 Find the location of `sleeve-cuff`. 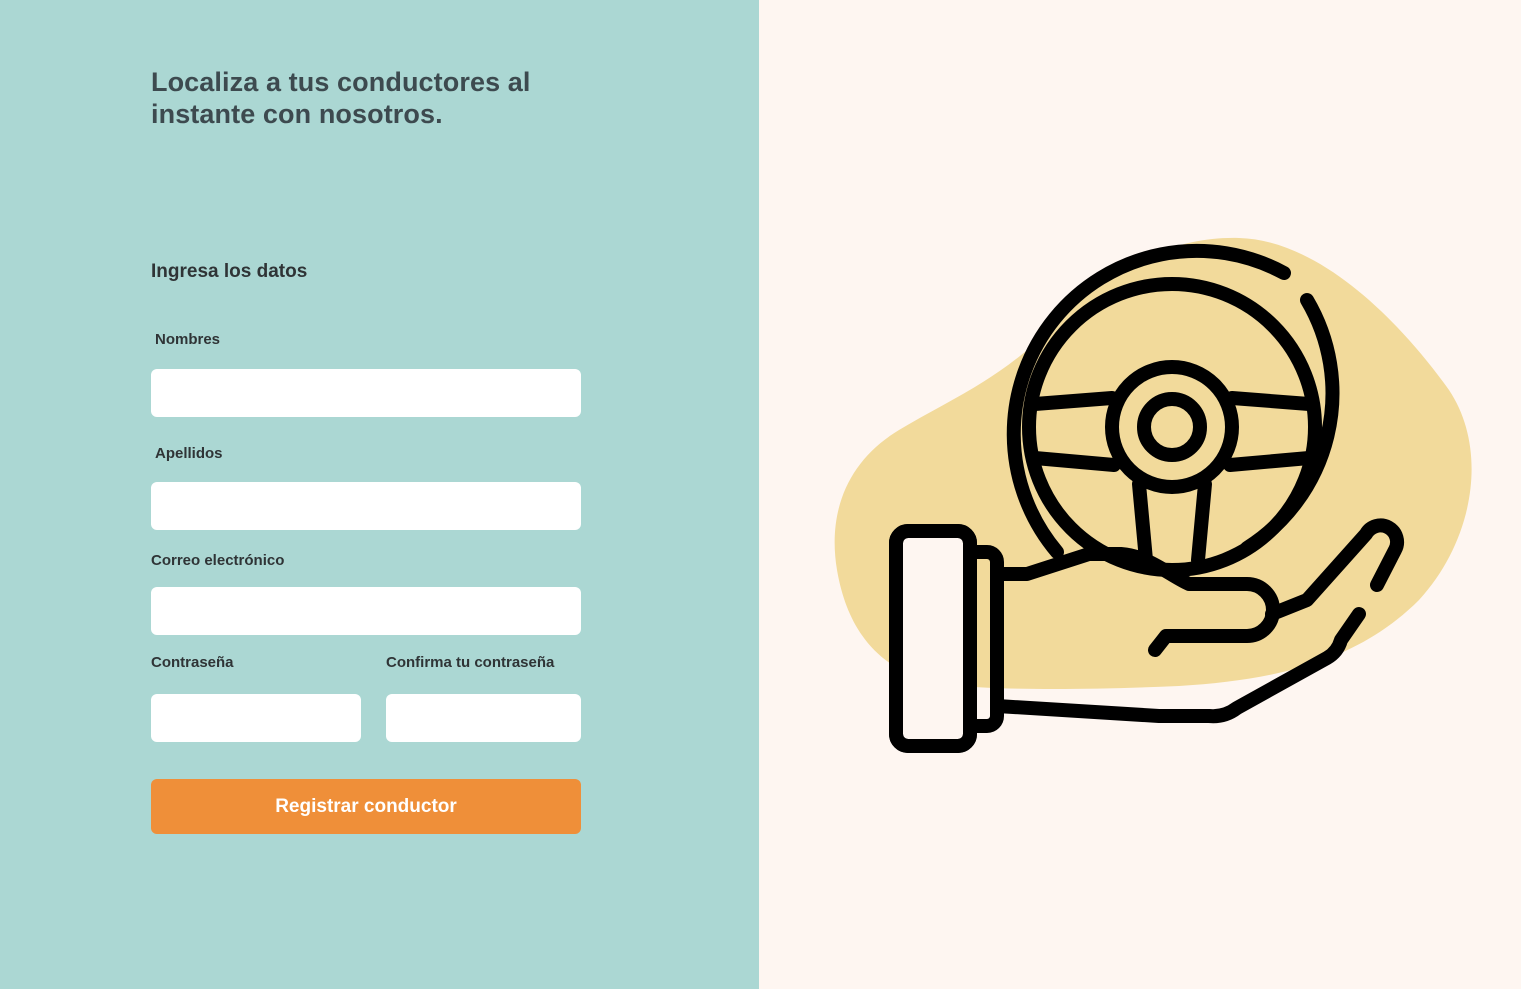

sleeve-cuff is located at coordinates (933, 638).